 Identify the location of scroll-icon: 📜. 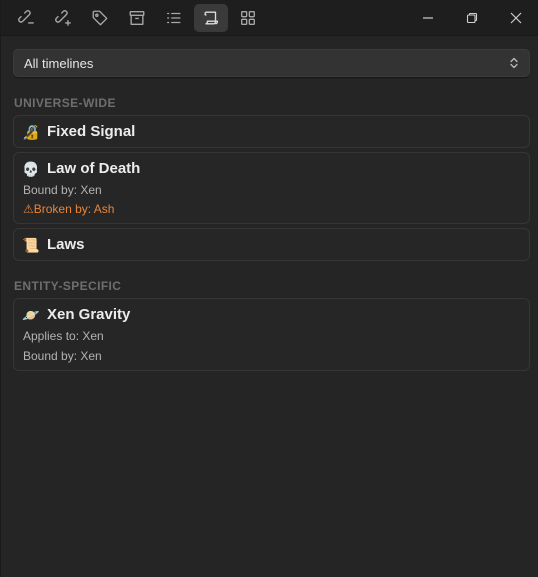
(31, 244).